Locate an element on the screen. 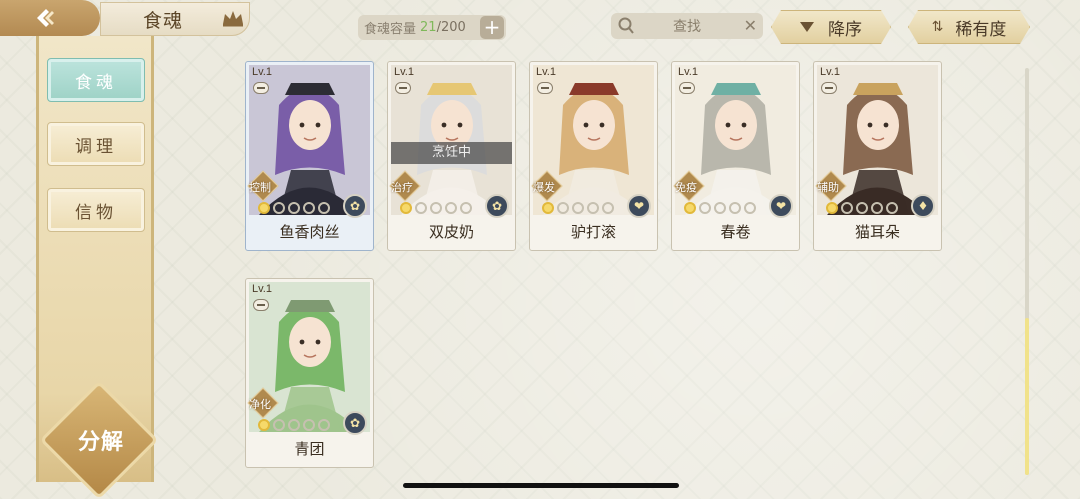 The width and height of the screenshot is (1080, 499). capacity-label: 食魂容量 is located at coordinates (390, 29).